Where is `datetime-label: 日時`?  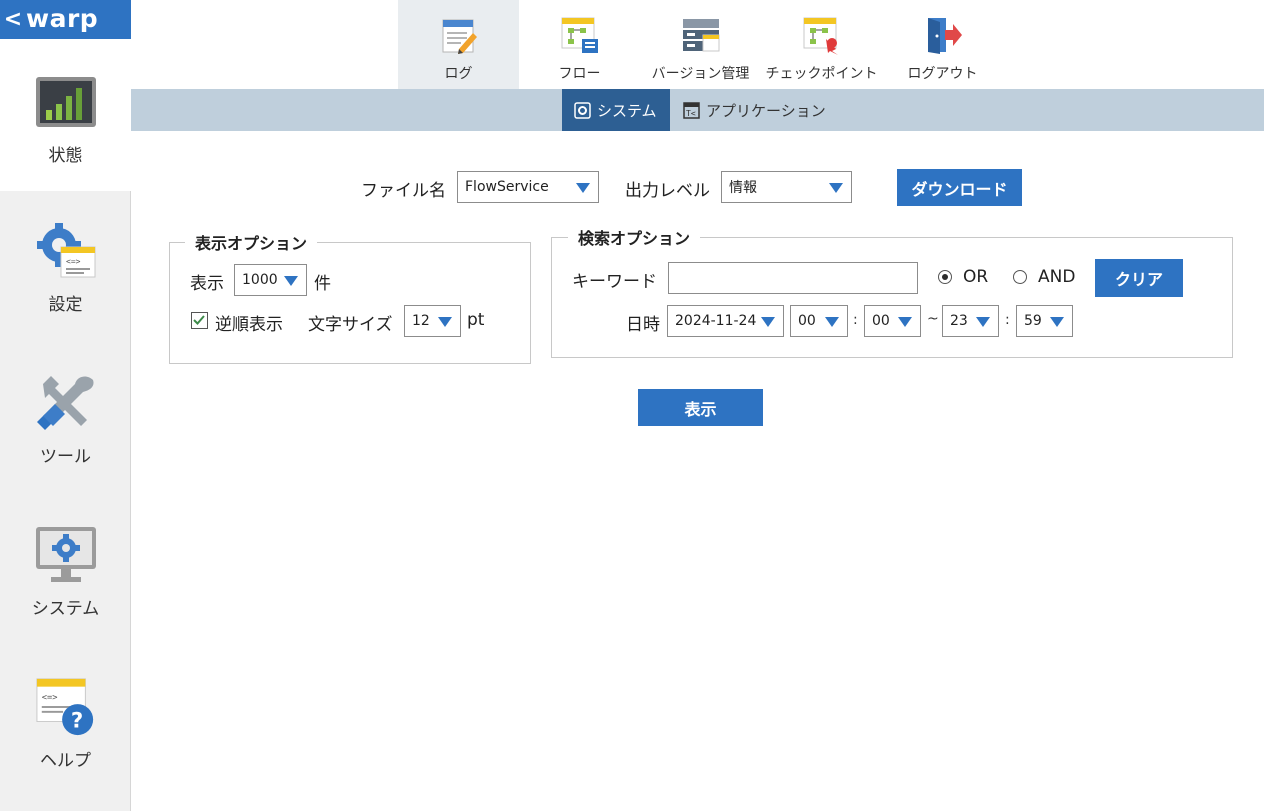
datetime-label: 日時 is located at coordinates (643, 325).